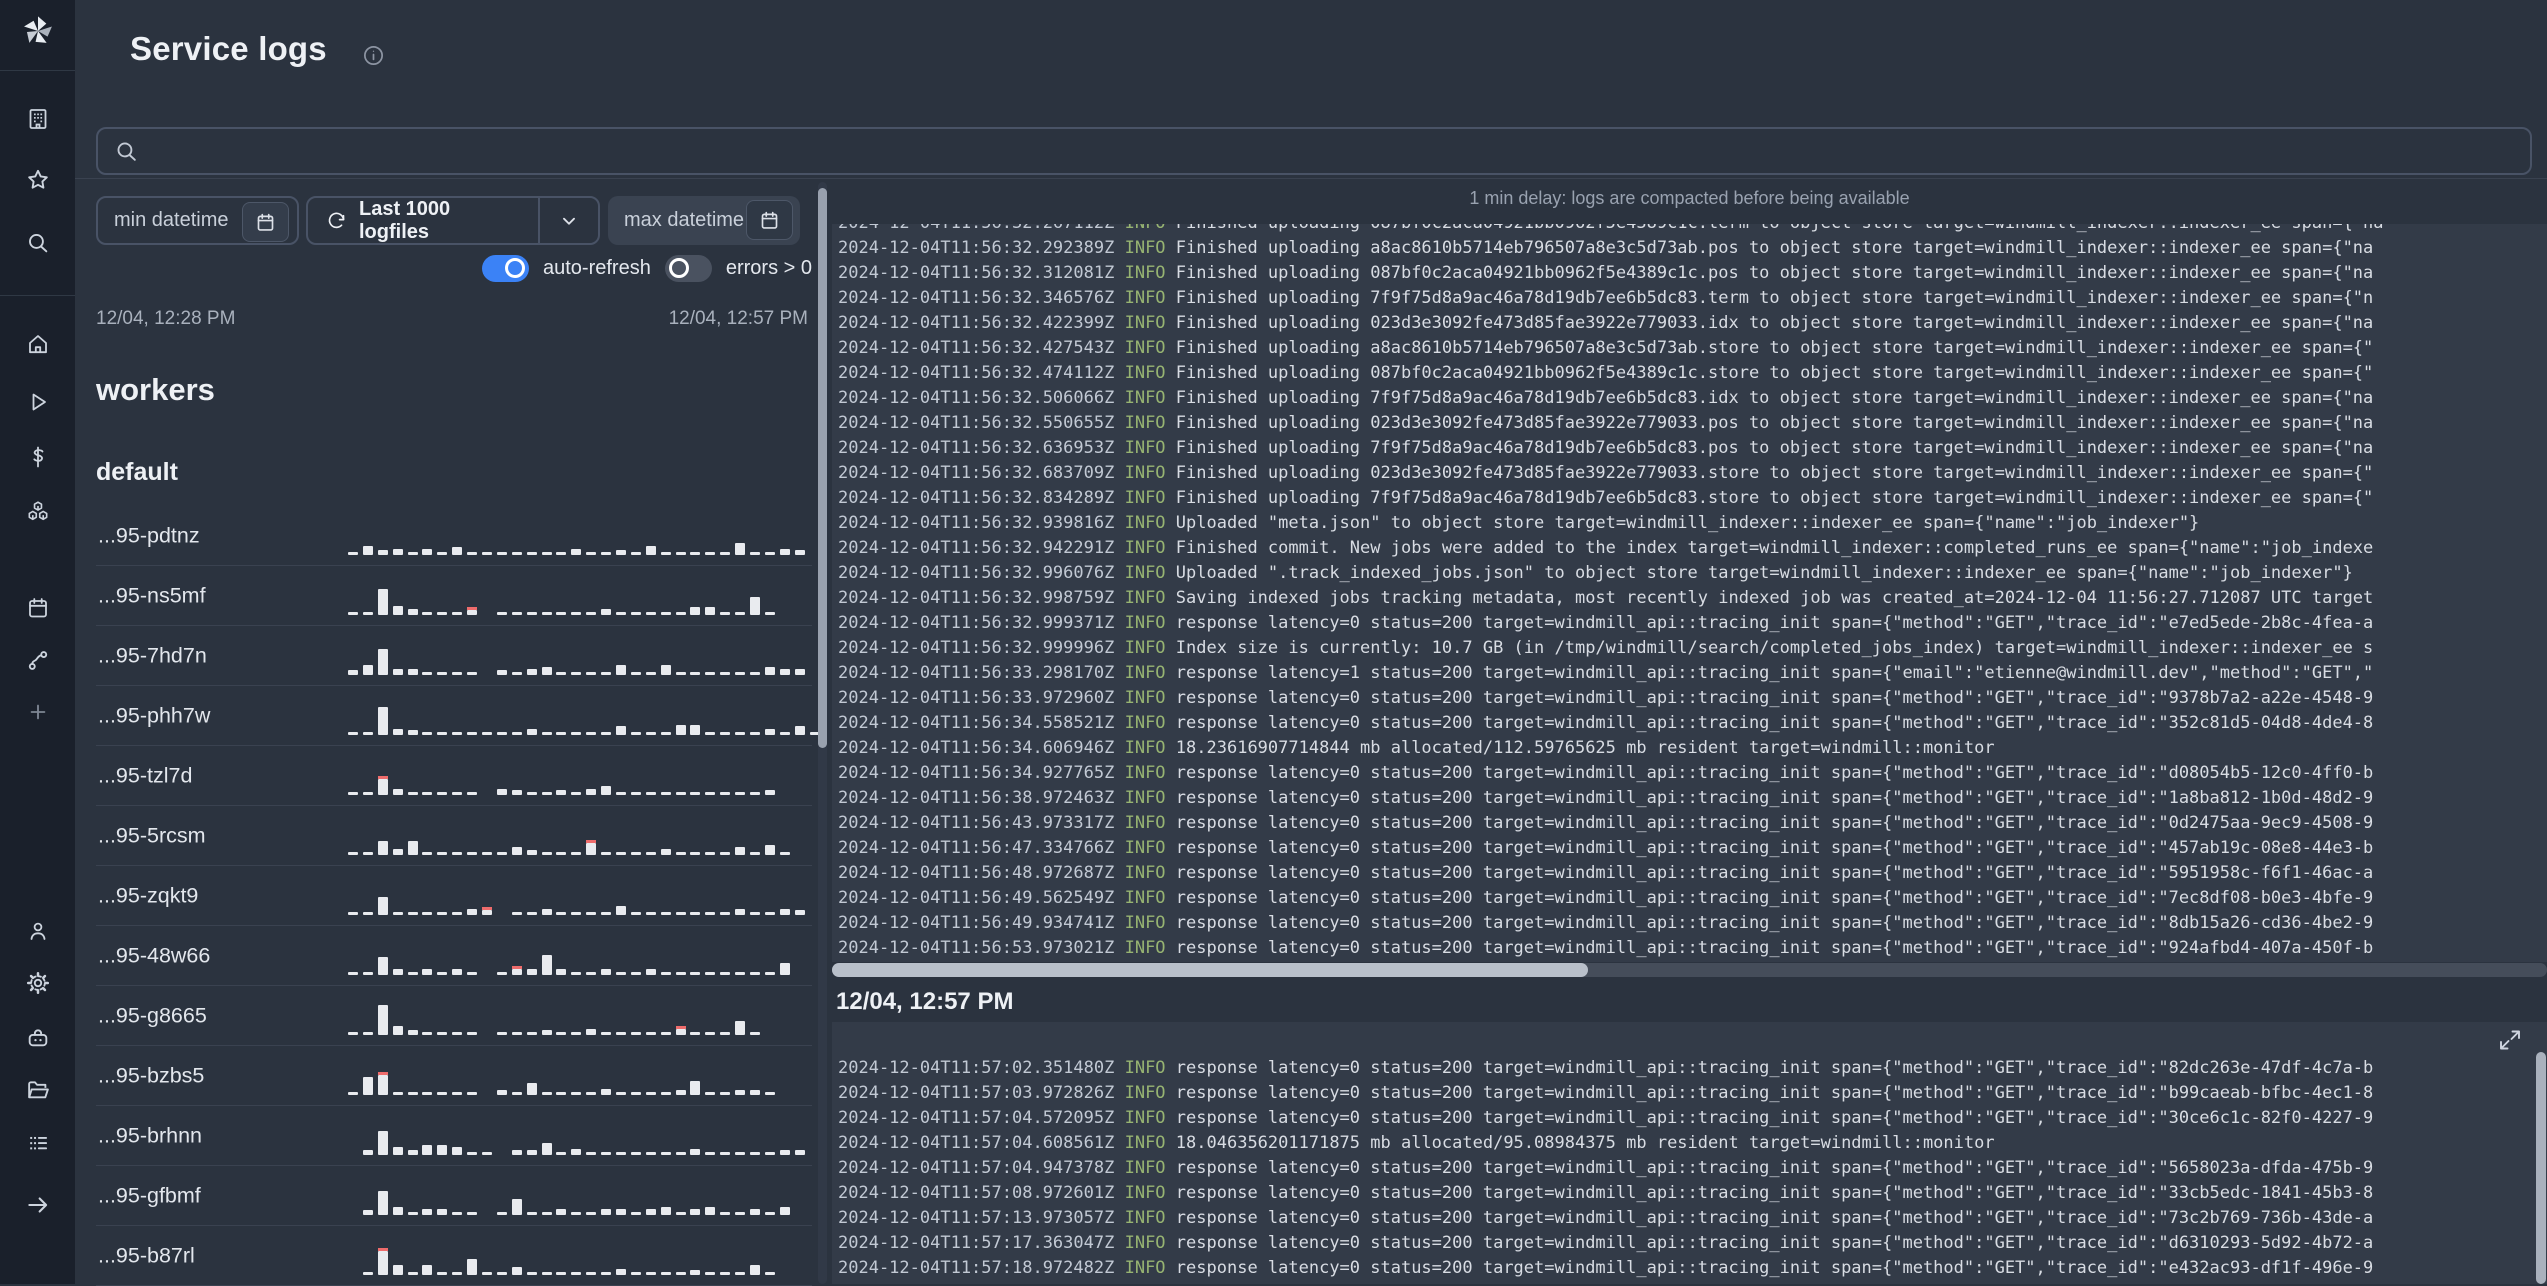 The image size is (2547, 1286). Describe the element at coordinates (568, 220) in the screenshot. I see `logfiles-chevron-button` at that location.